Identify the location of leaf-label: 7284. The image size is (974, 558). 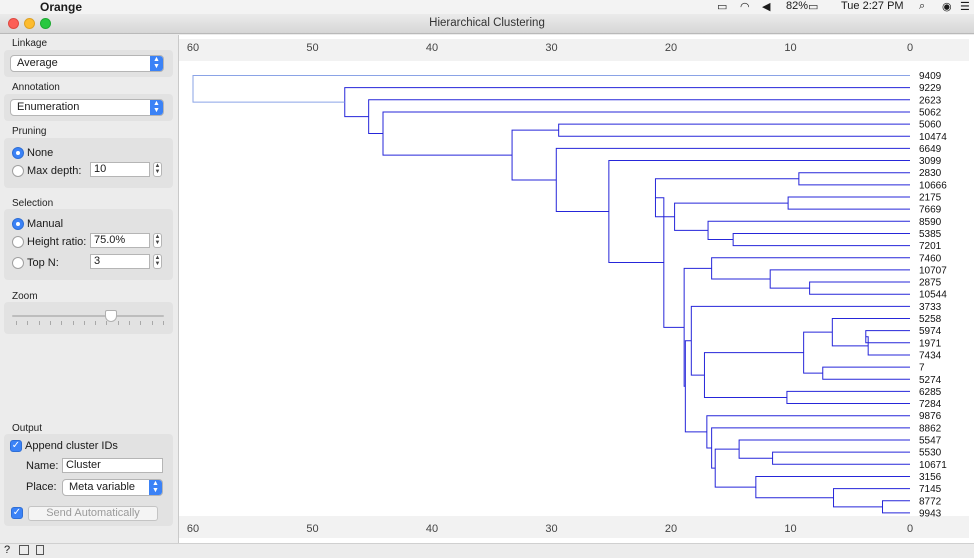
(930, 404).